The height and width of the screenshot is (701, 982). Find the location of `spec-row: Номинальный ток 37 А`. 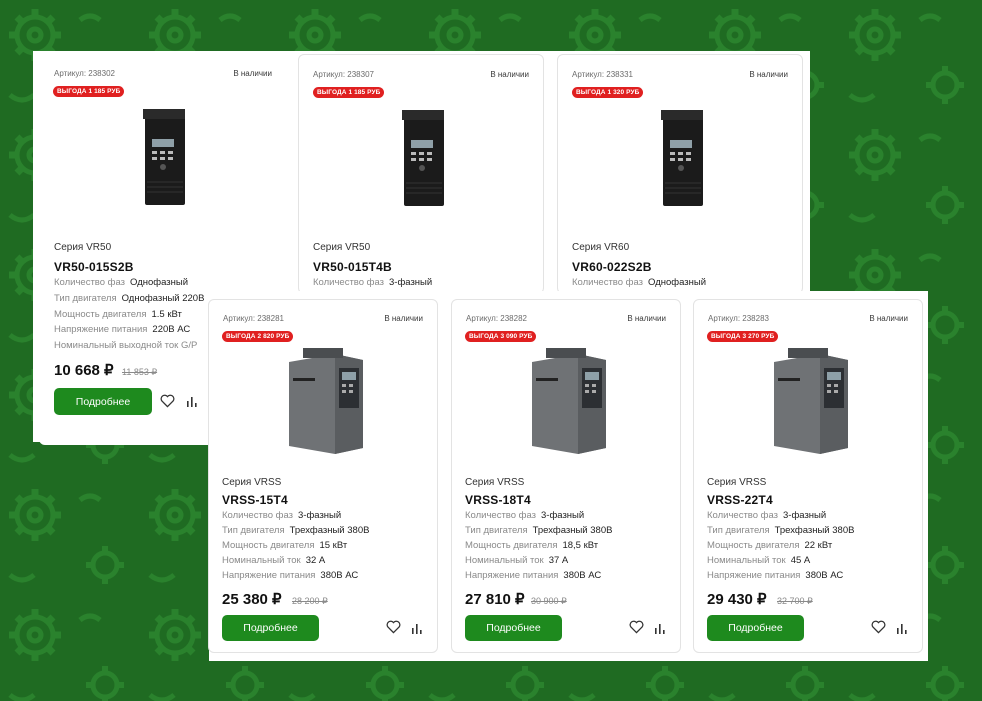

spec-row: Номинальный ток 37 А is located at coordinates (516, 560).